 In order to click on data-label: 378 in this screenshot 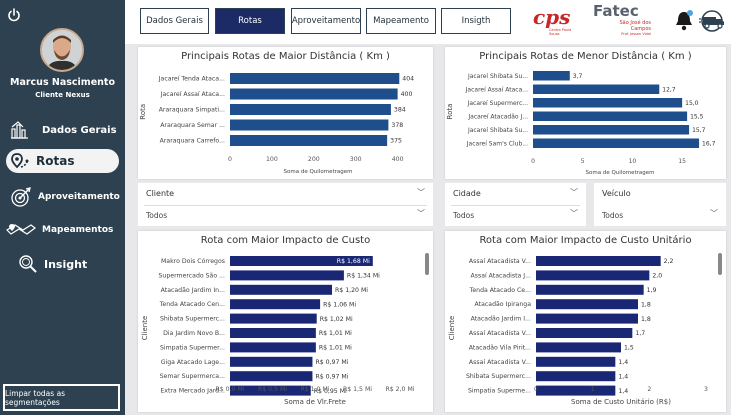, I will do `click(397, 125)`.